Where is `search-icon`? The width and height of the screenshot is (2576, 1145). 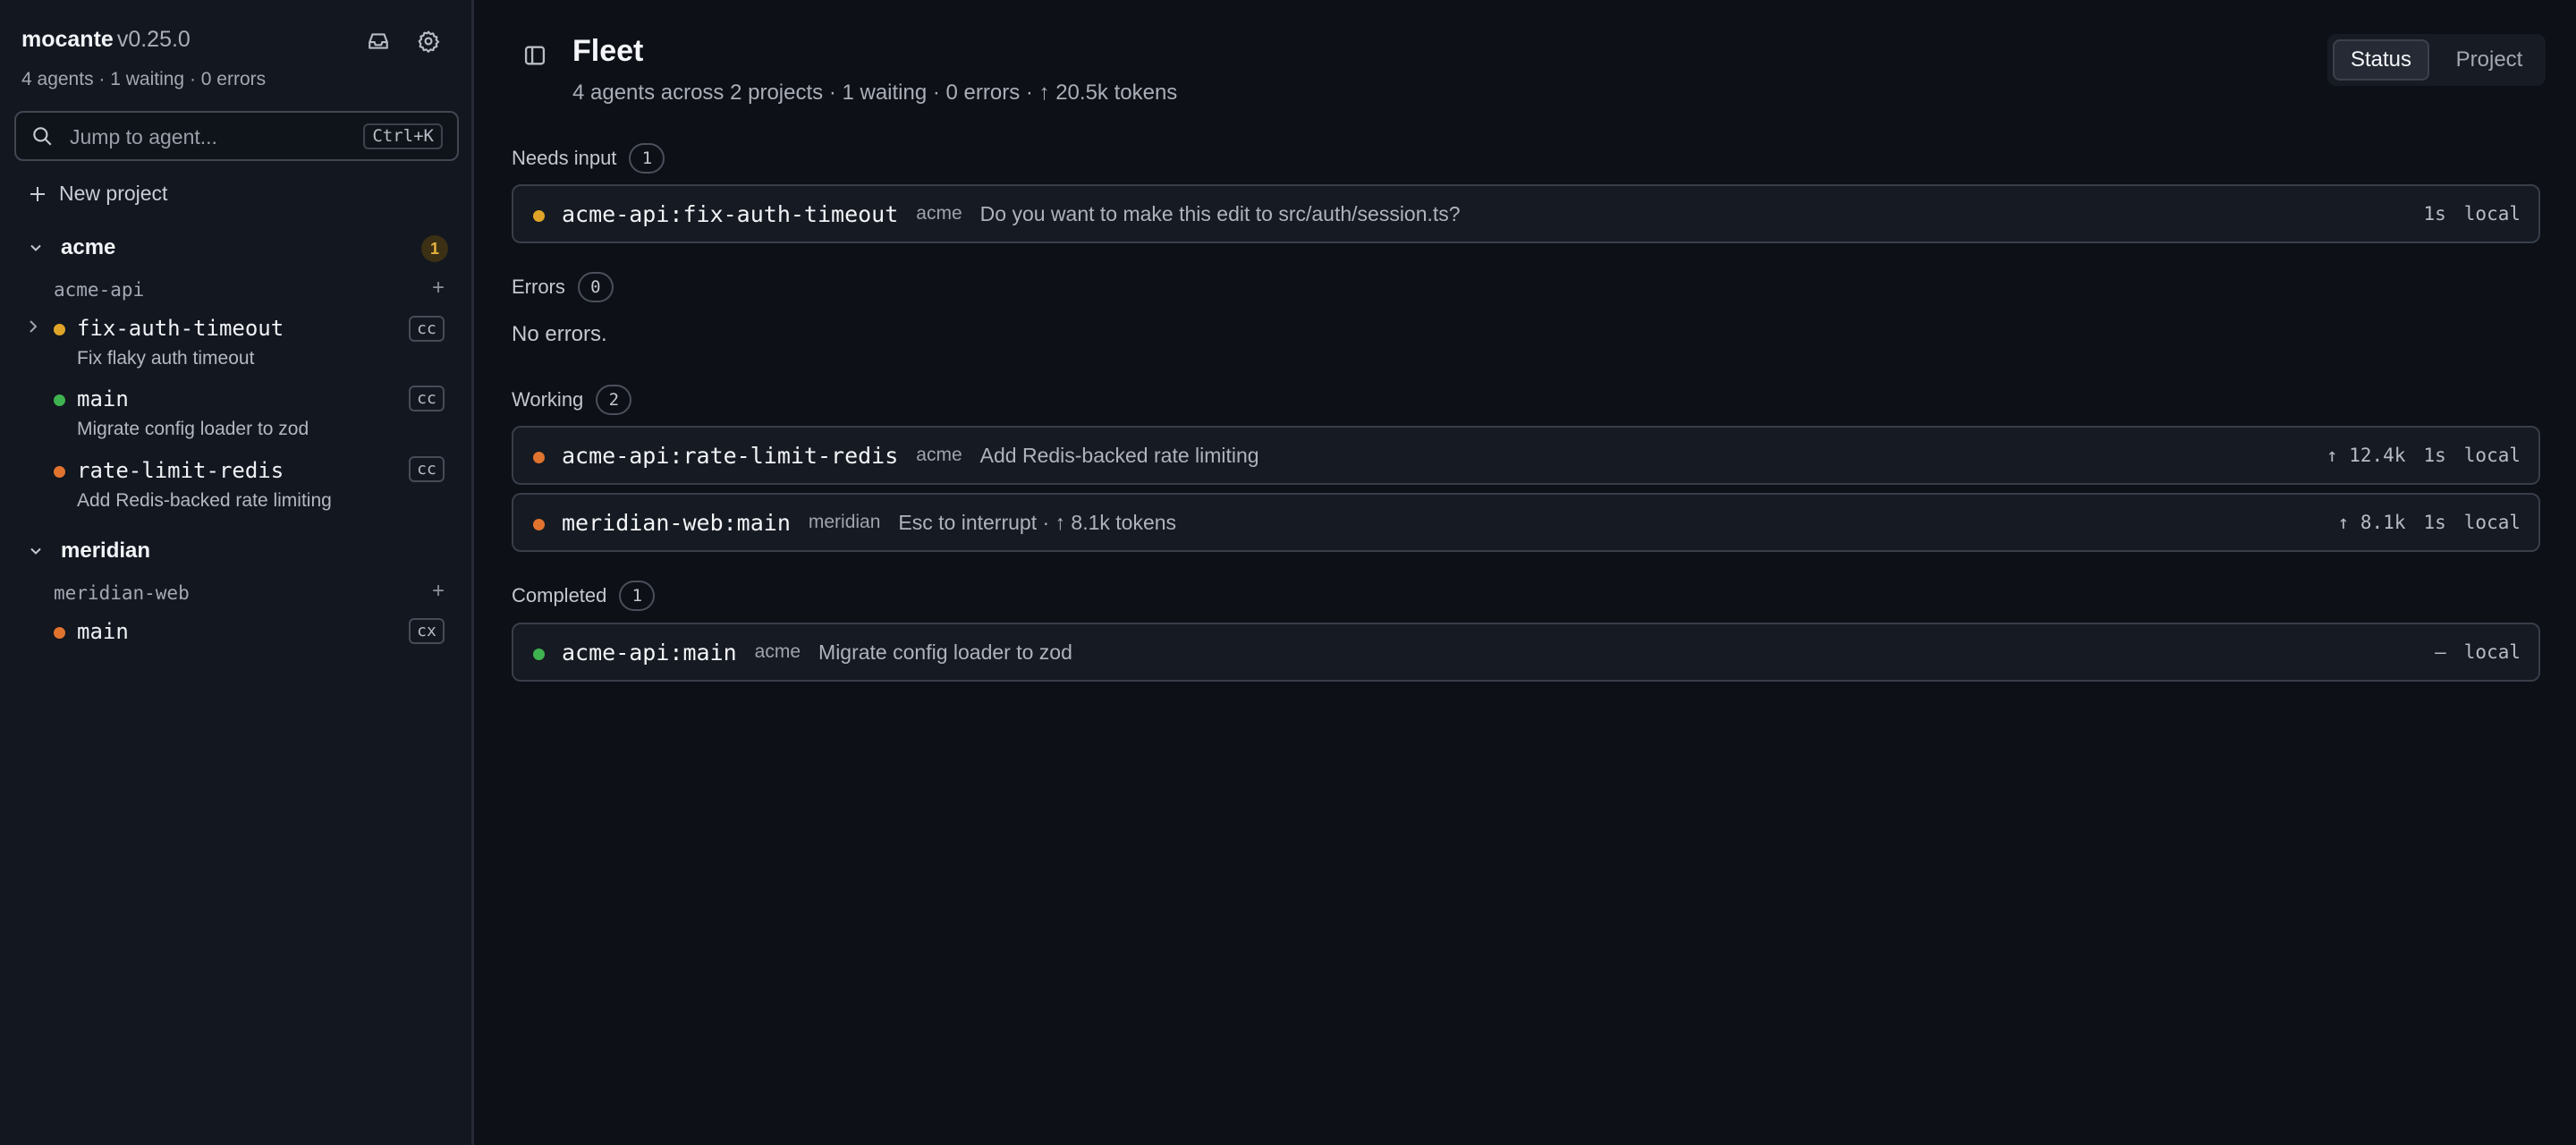
search-icon is located at coordinates (42, 138).